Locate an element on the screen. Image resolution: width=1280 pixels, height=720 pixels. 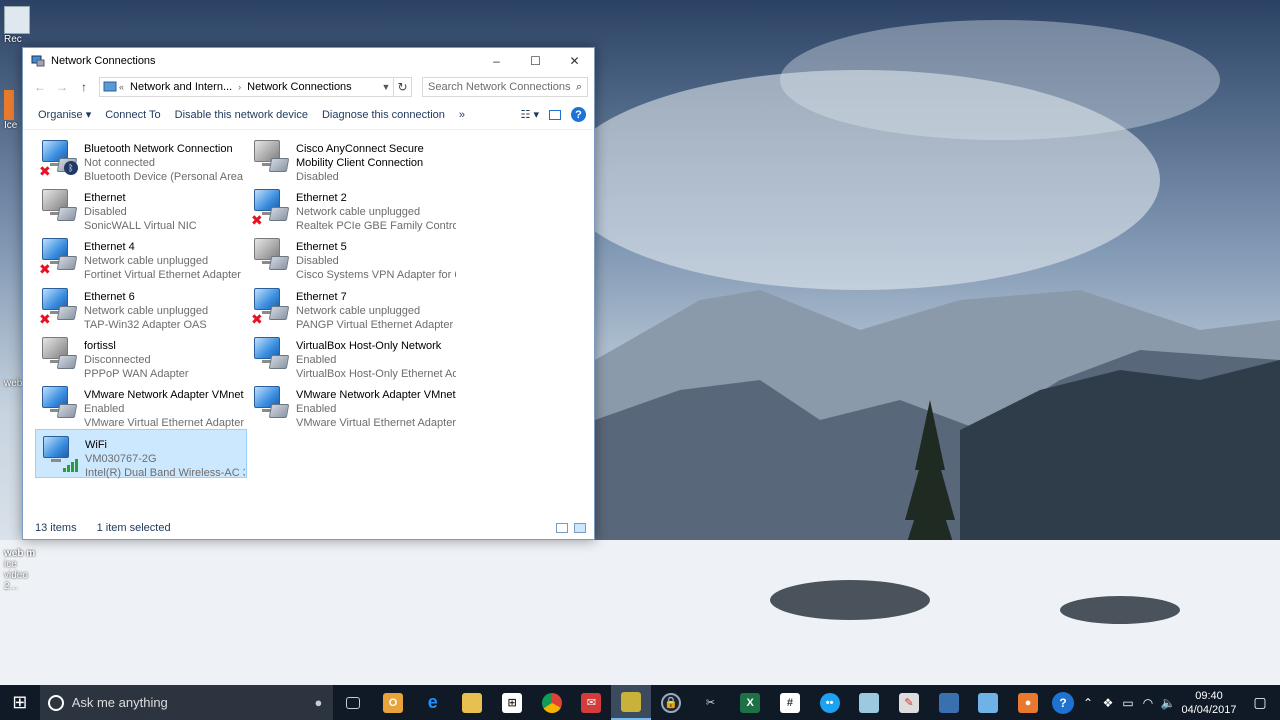
file-explorer-icon is located at coordinates (473, 702).